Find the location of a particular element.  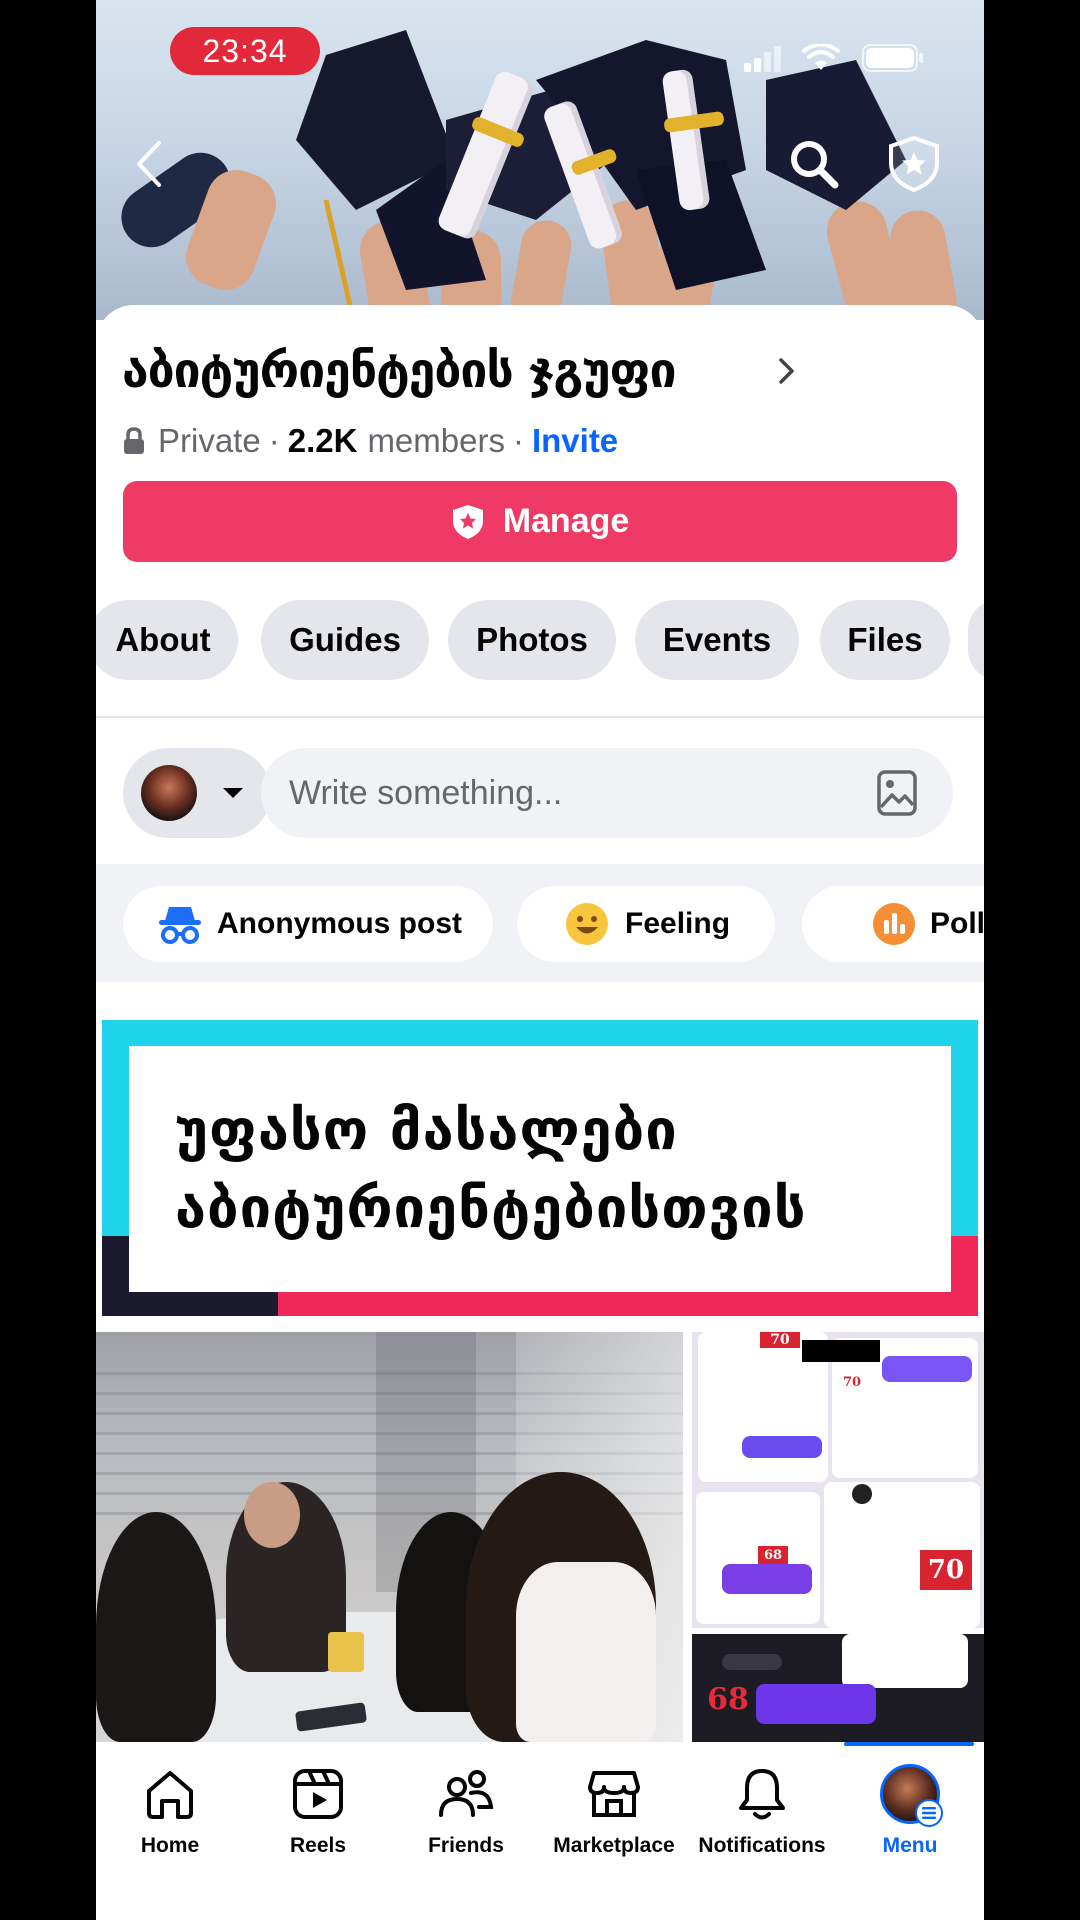

back-icon is located at coordinates (149, 164).